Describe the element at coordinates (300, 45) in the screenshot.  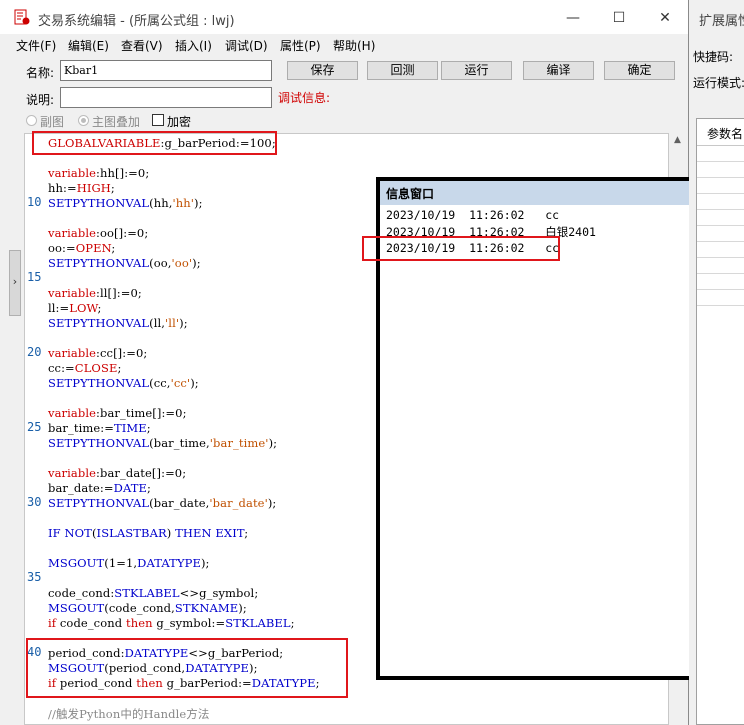
I see `menu-properties: 属性(P)` at that location.